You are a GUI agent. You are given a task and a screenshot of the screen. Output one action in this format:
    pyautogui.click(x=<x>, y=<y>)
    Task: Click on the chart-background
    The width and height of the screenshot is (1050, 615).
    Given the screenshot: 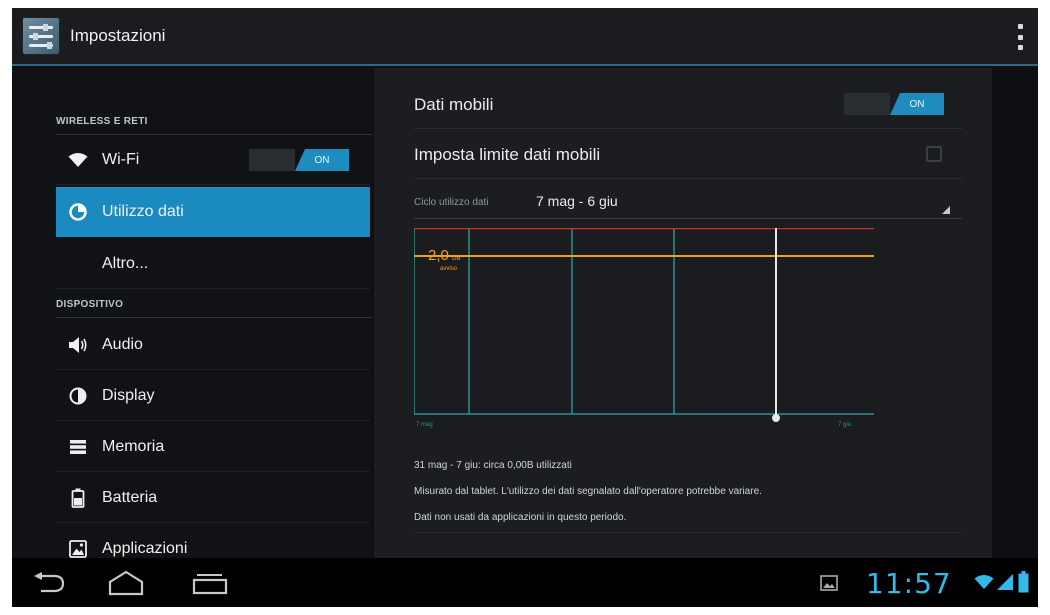 What is the action you would take?
    pyautogui.click(x=644, y=330)
    